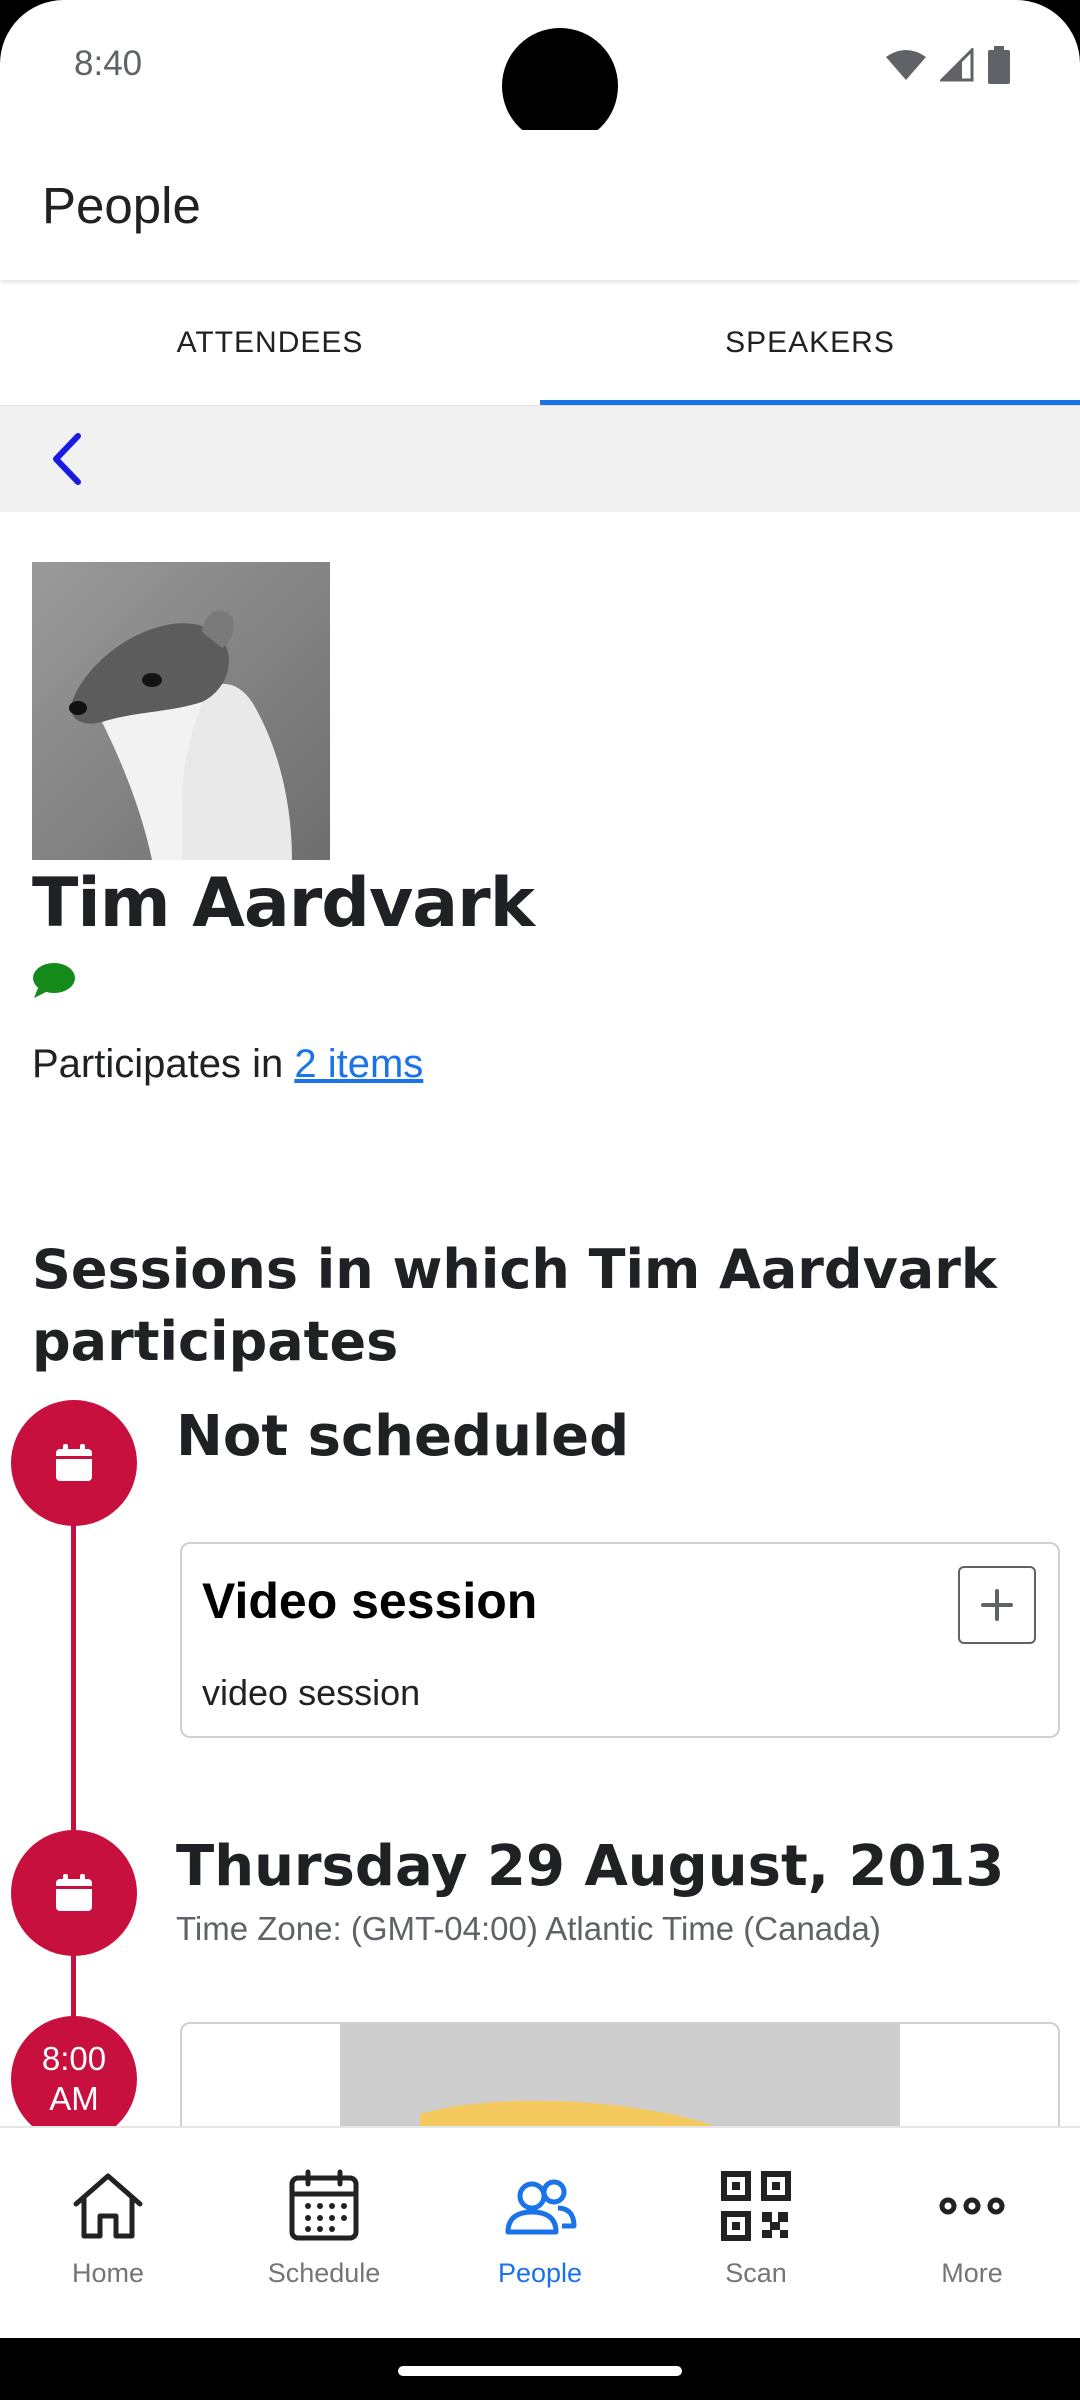 The width and height of the screenshot is (1080, 2400). What do you see at coordinates (756, 2206) in the screenshot?
I see `qr-code-icon` at bounding box center [756, 2206].